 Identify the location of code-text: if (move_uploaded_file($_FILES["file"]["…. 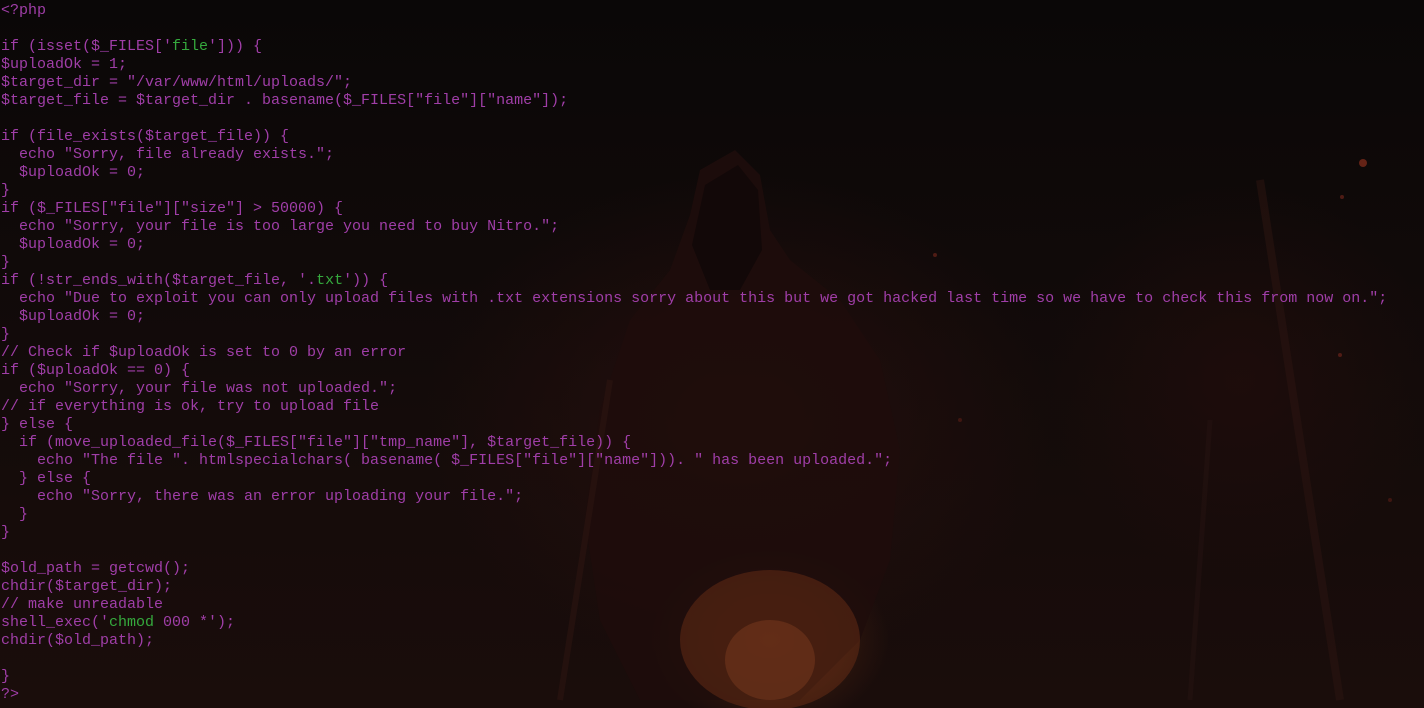
(316, 442).